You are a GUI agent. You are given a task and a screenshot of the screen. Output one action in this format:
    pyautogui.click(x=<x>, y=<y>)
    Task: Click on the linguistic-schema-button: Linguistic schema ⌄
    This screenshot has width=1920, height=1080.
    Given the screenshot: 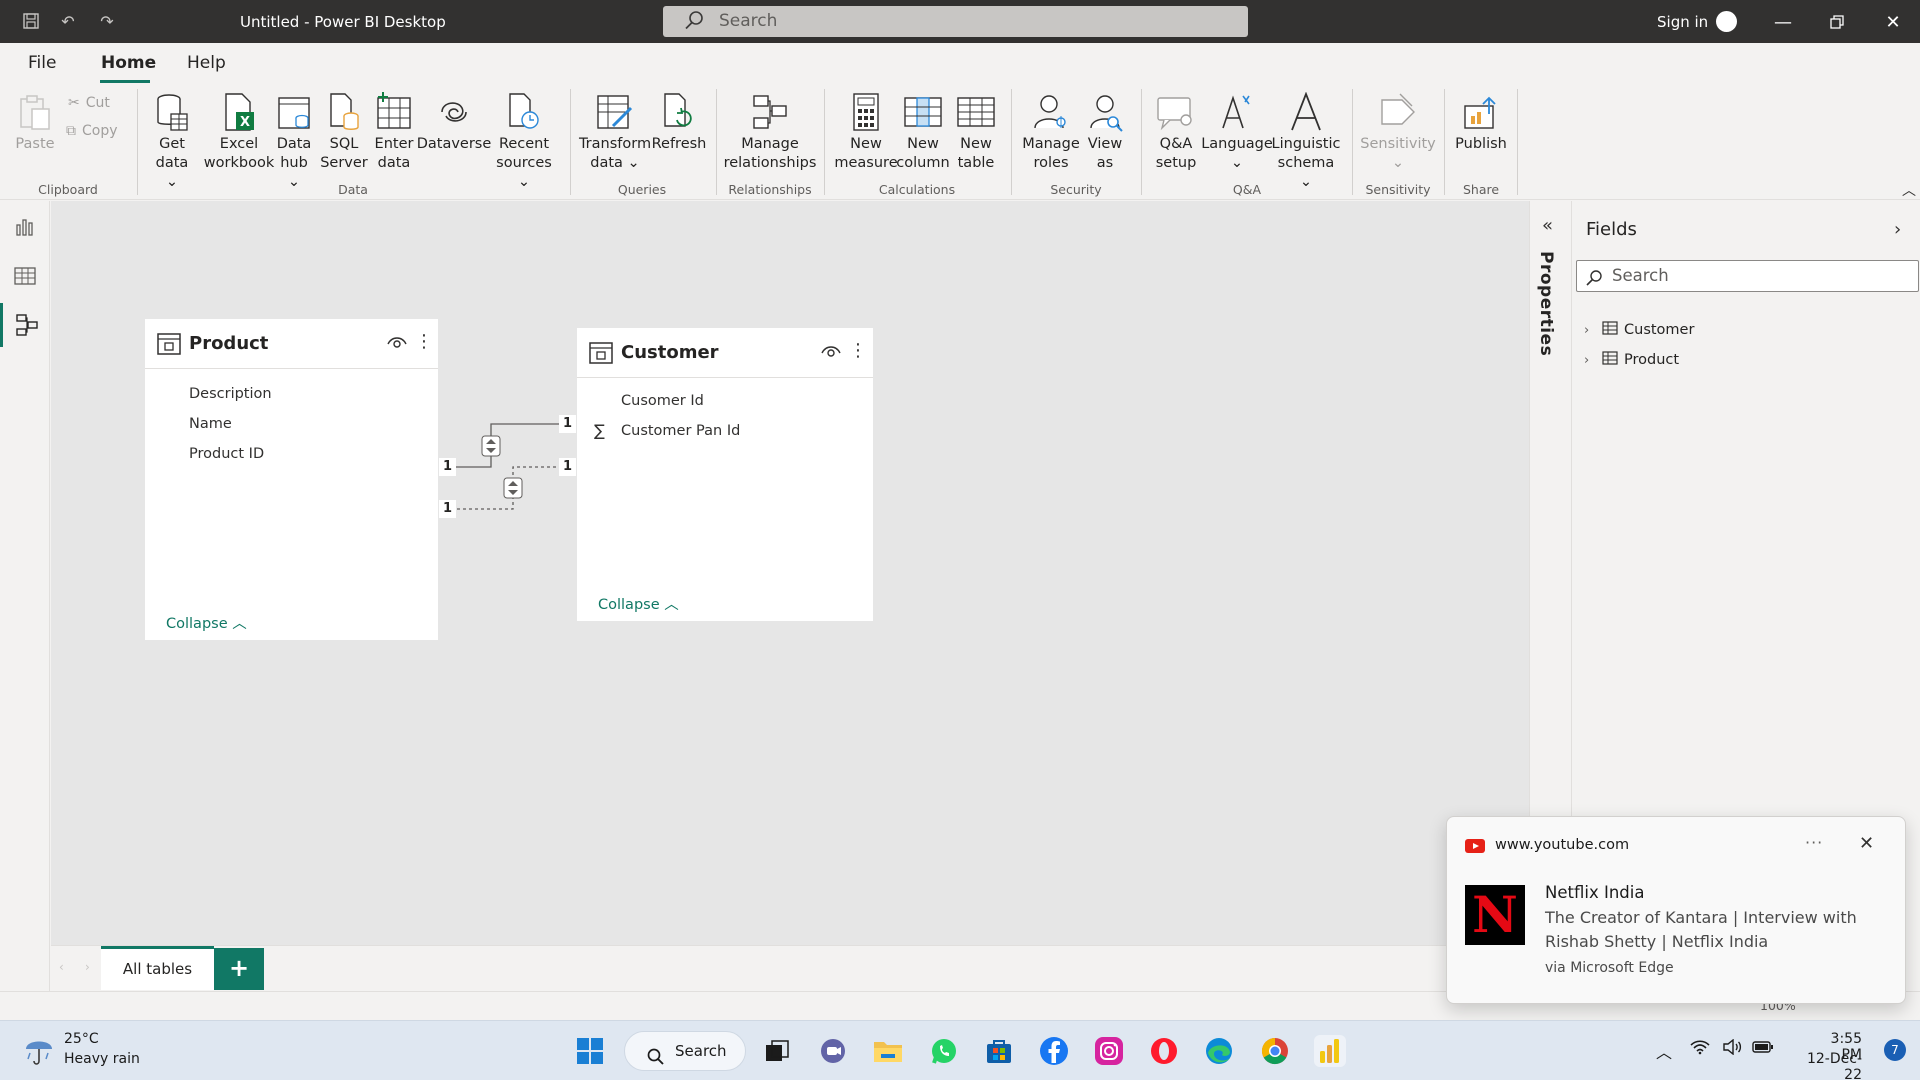 What is the action you would take?
    pyautogui.click(x=1306, y=141)
    